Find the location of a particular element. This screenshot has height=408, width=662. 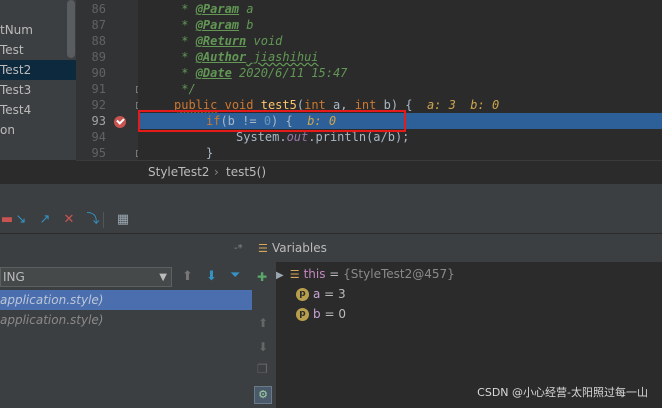

line-number: 93 is located at coordinates (98, 121).